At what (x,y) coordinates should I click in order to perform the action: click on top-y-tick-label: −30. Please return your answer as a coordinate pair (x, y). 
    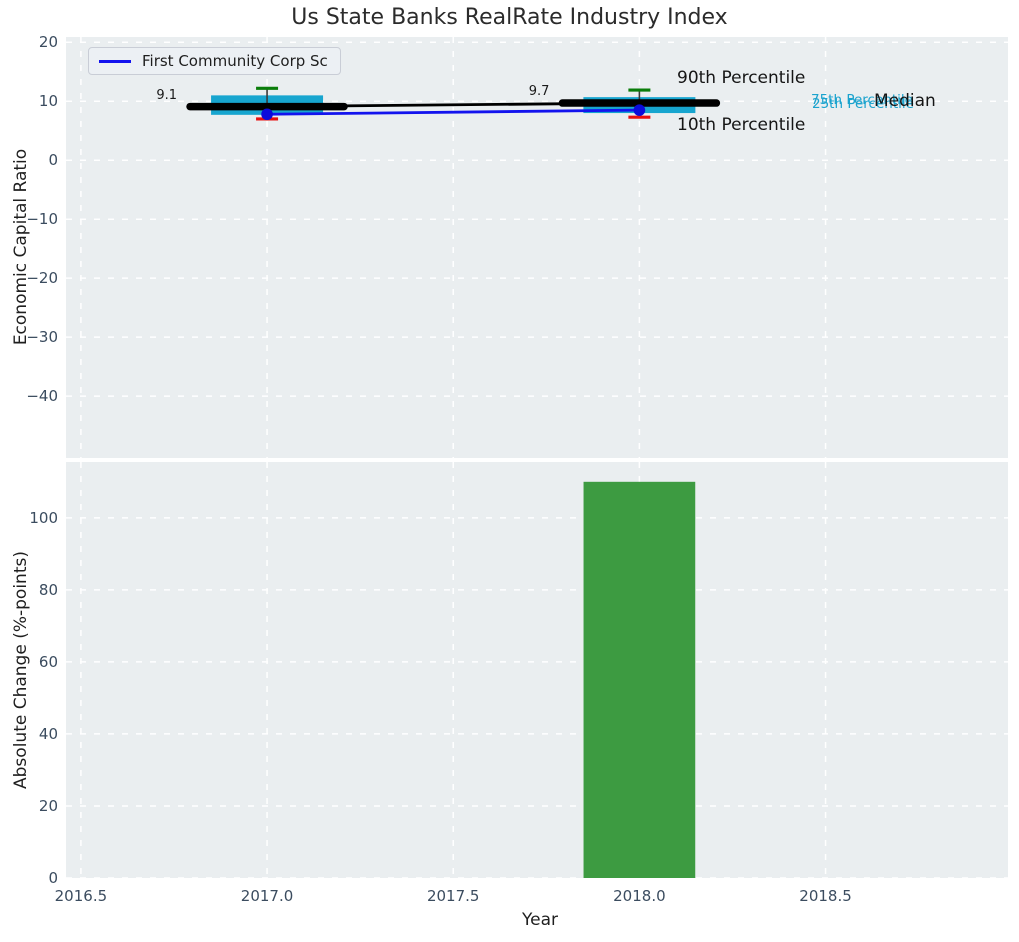
    Looking at the image, I should click on (42, 337).